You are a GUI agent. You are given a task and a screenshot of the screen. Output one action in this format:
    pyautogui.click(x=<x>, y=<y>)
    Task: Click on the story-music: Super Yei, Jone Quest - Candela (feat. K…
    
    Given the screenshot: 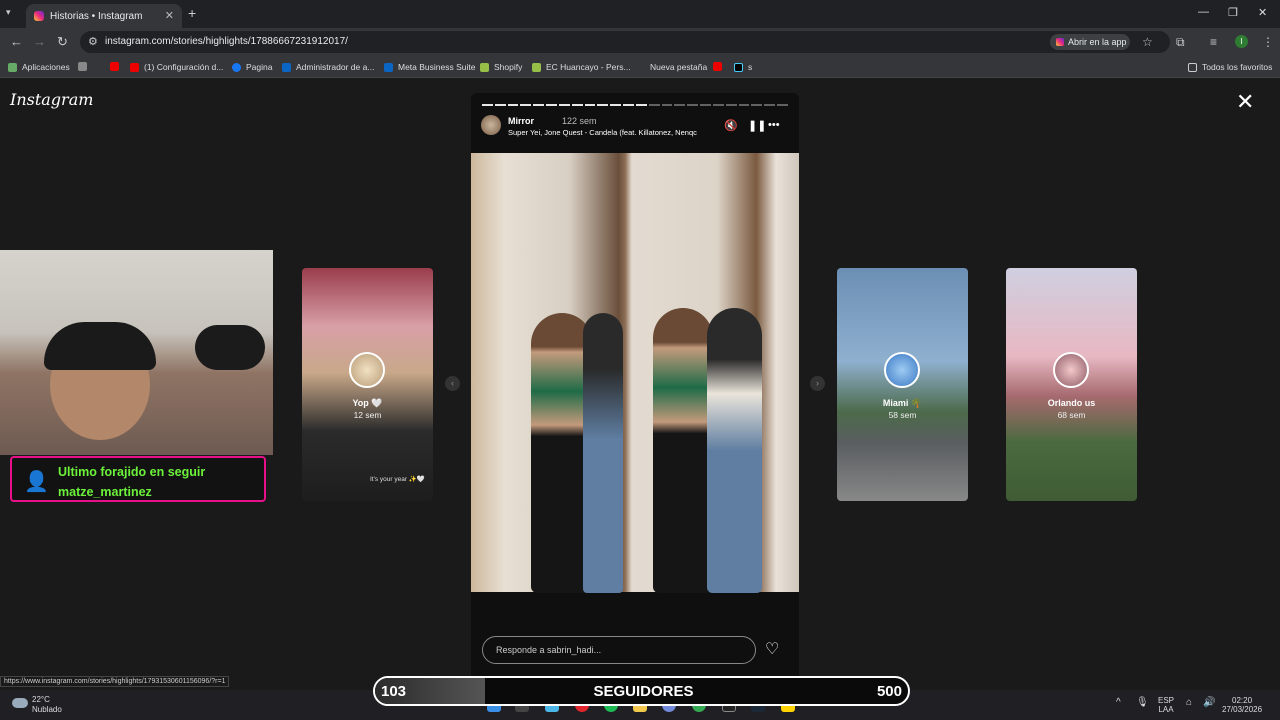 What is the action you would take?
    pyautogui.click(x=602, y=132)
    